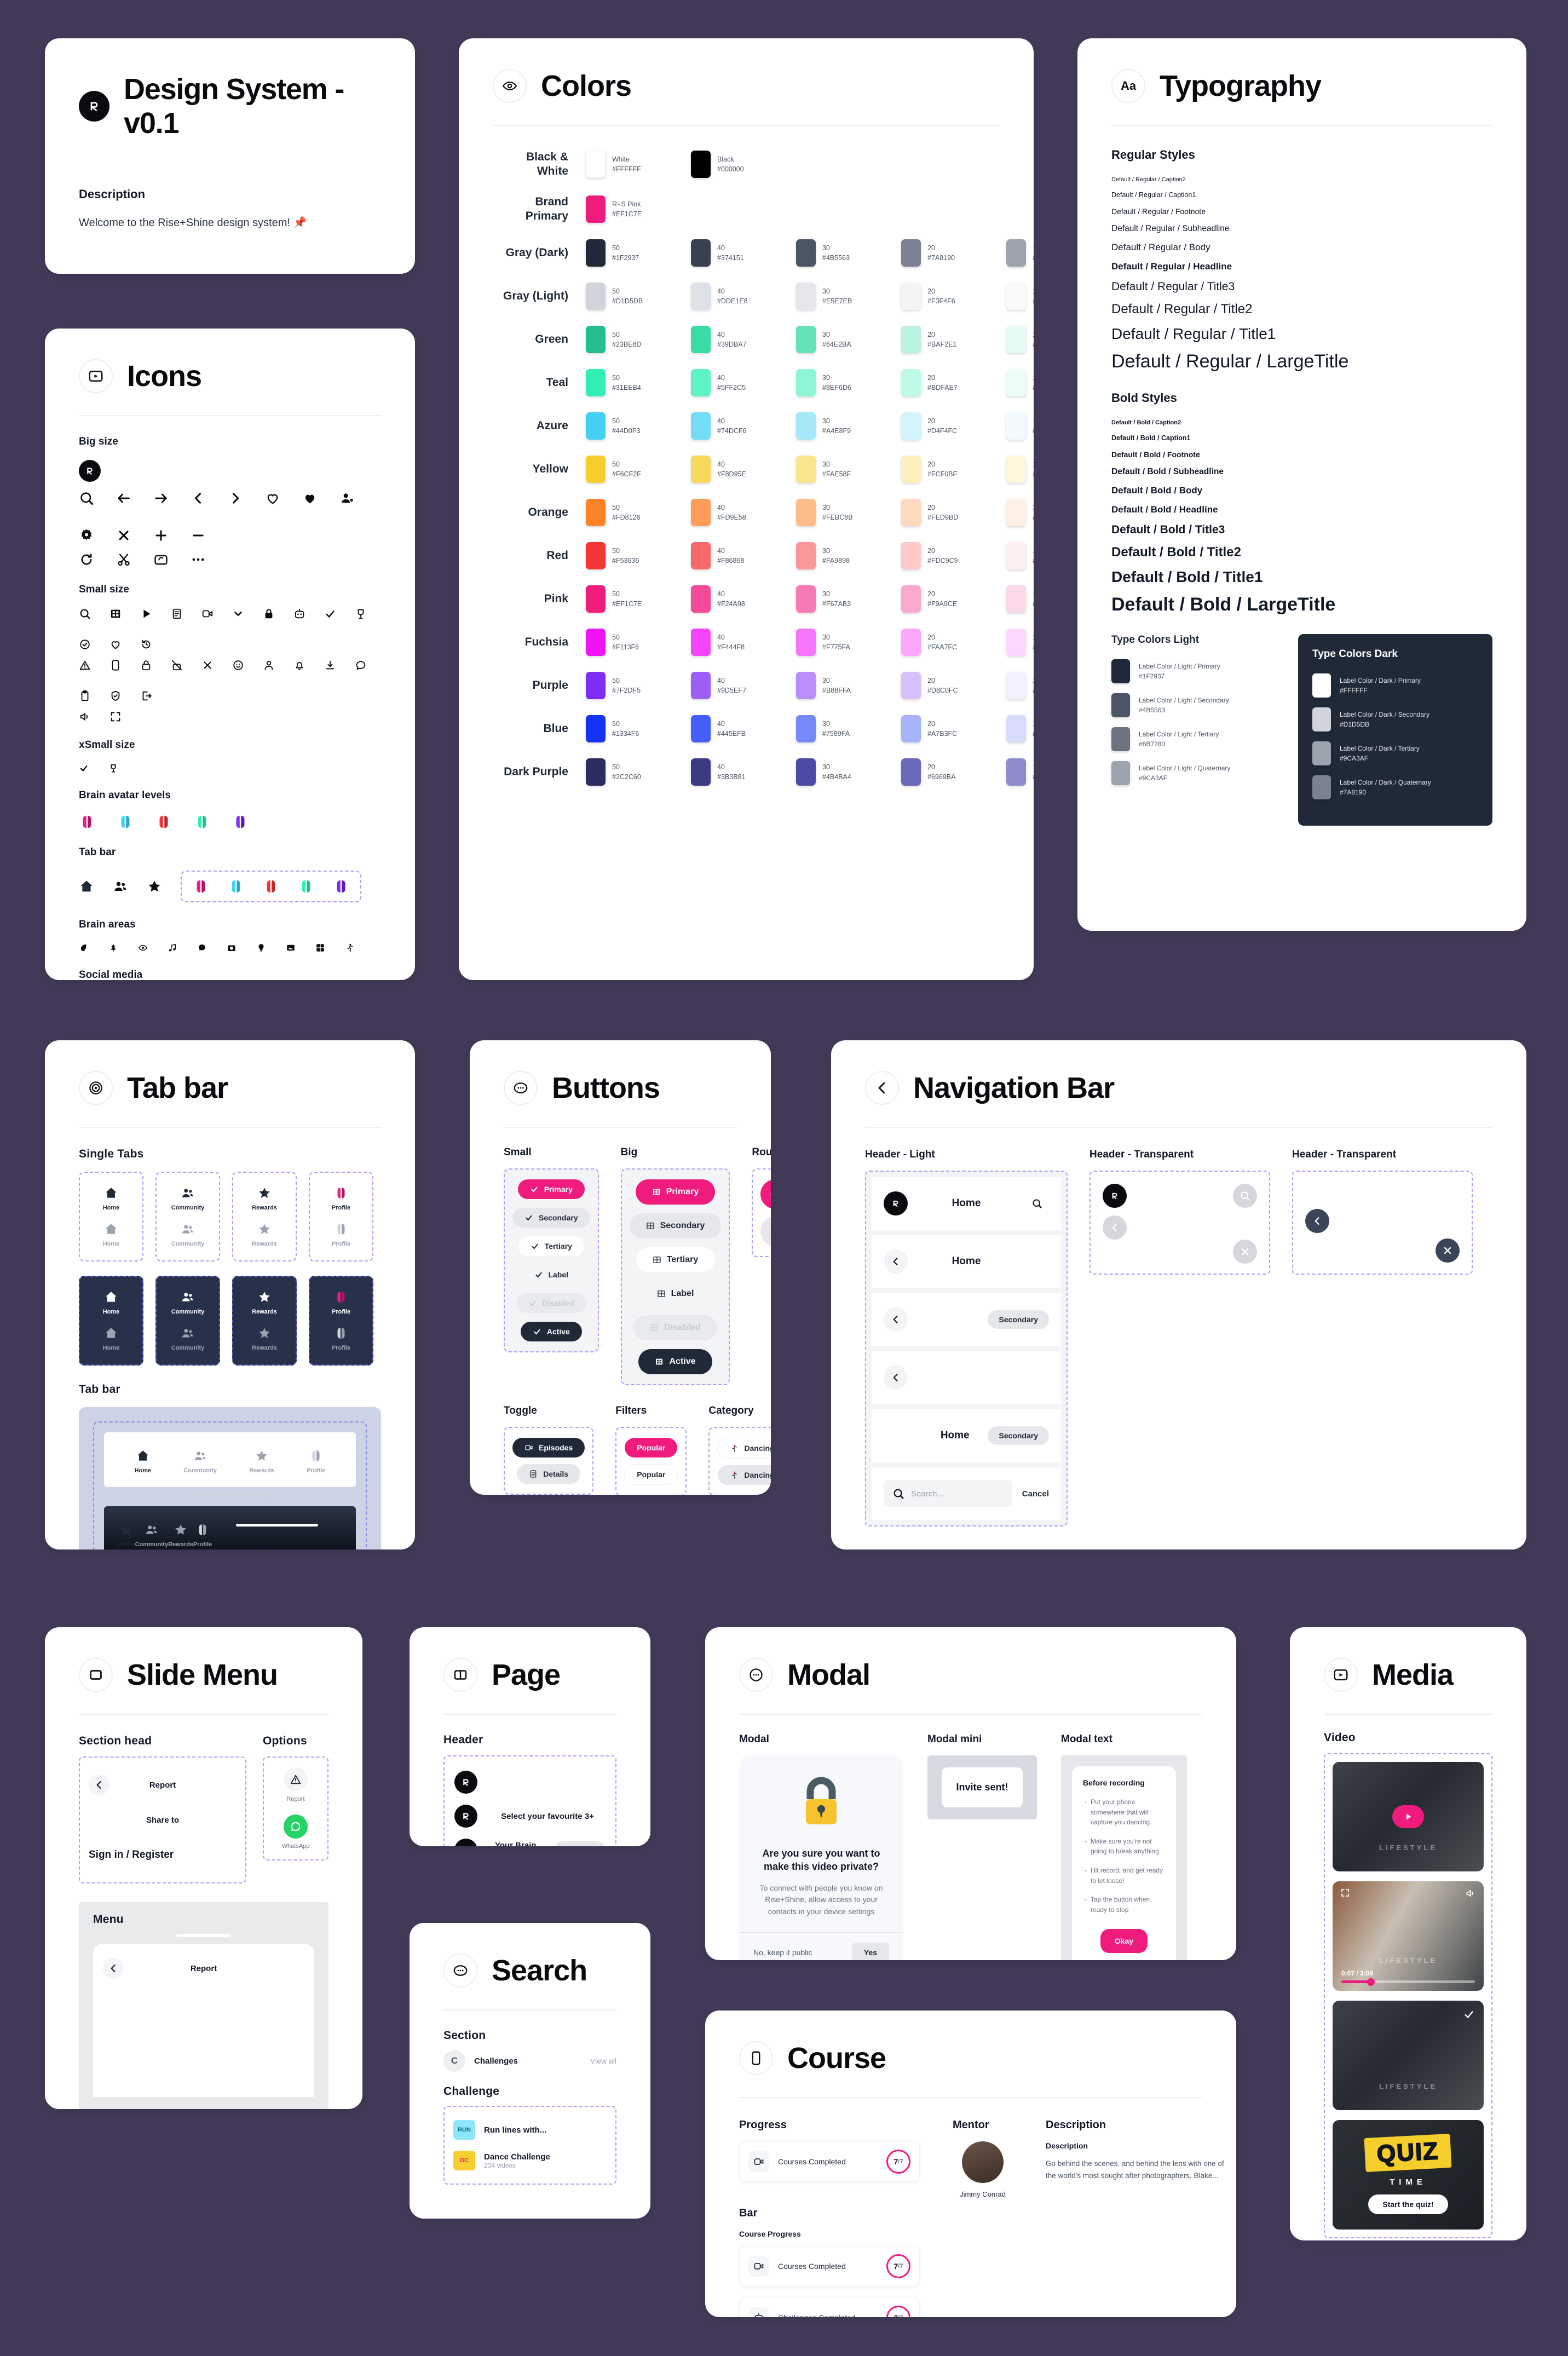 Image resolution: width=1568 pixels, height=2356 pixels. I want to click on speech-icon, so click(202, 948).